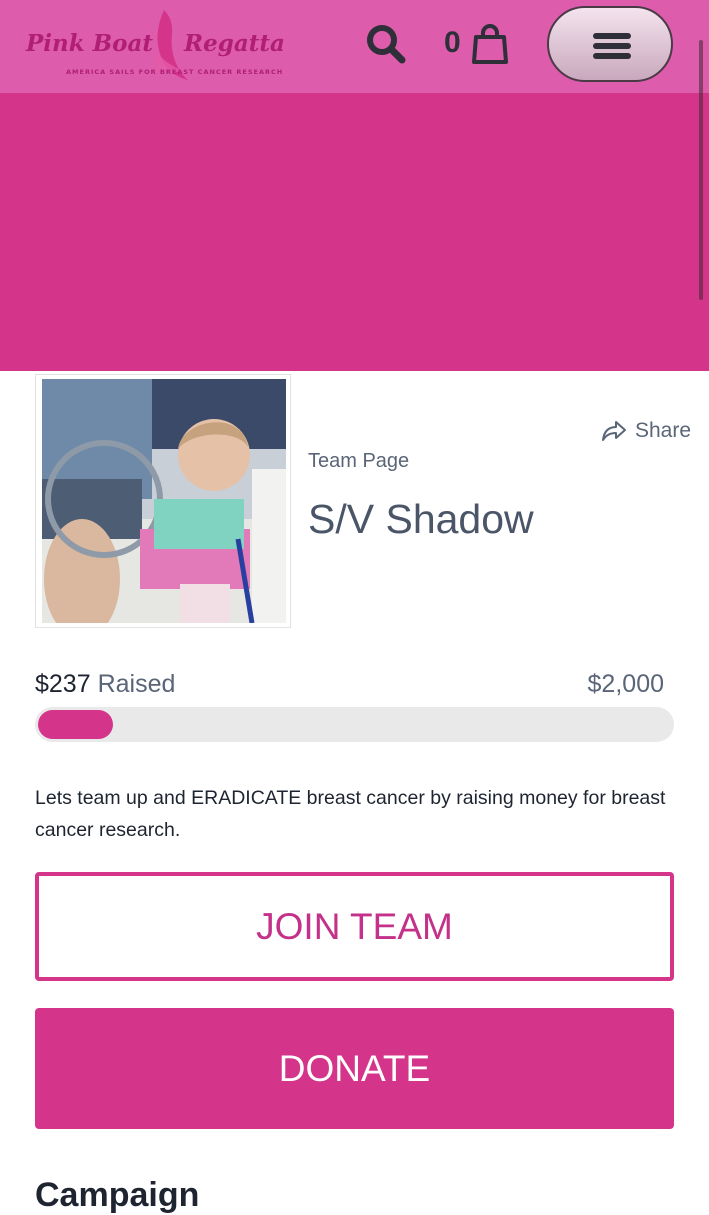 Image resolution: width=709 pixels, height=1215 pixels. I want to click on shopping-bag-icon, so click(490, 44).